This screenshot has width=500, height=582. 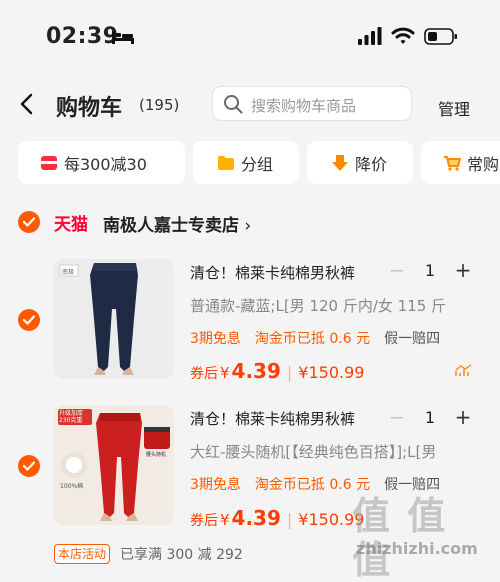 I want to click on watermark-url: zhizhizhi.com, so click(x=417, y=548).